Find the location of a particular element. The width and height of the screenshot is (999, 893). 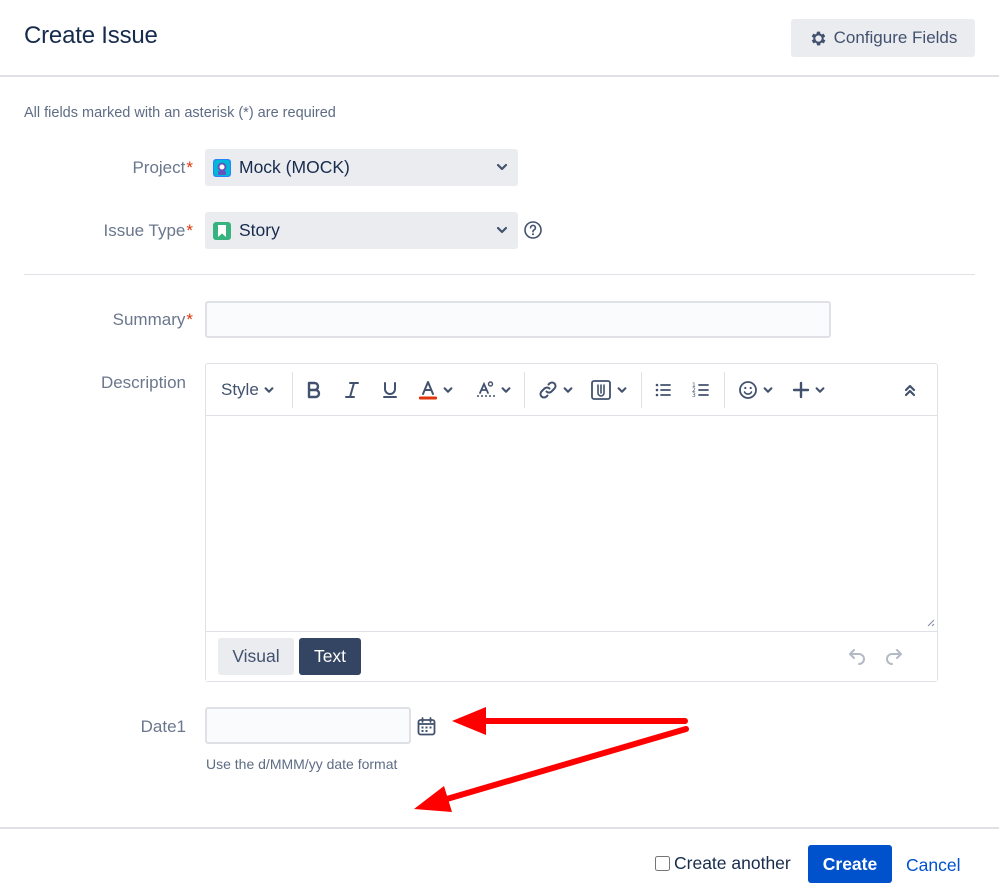

italic-button is located at coordinates (352, 390).